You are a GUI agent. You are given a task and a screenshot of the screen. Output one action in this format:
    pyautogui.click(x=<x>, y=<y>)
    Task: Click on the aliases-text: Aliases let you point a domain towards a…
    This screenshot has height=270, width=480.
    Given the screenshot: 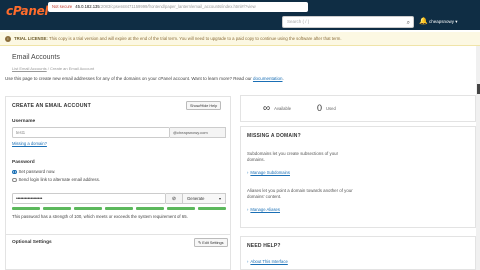 What is the action you would take?
    pyautogui.click(x=300, y=193)
    